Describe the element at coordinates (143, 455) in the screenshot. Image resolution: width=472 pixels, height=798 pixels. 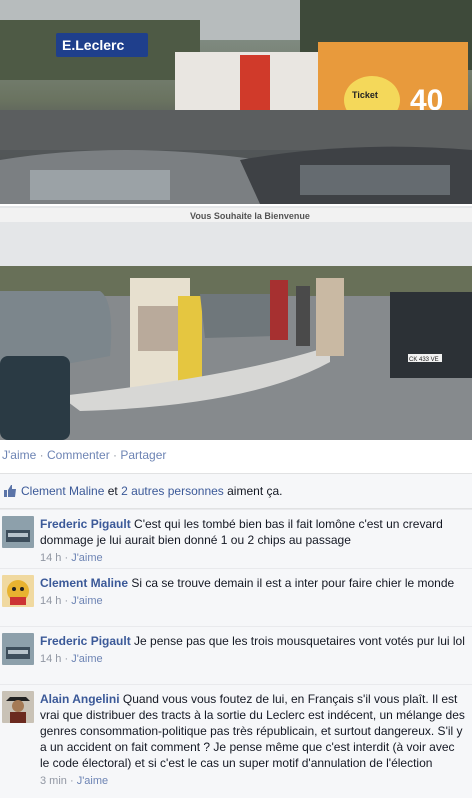
I see `share-link: Partager` at that location.